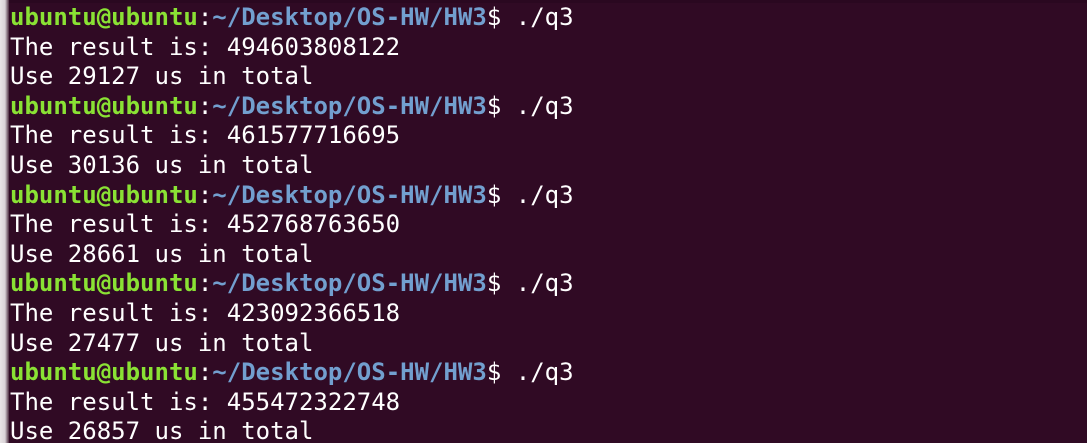 The height and width of the screenshot is (443, 1087). I want to click on result-line: The result is: 455472322748, so click(205, 401).